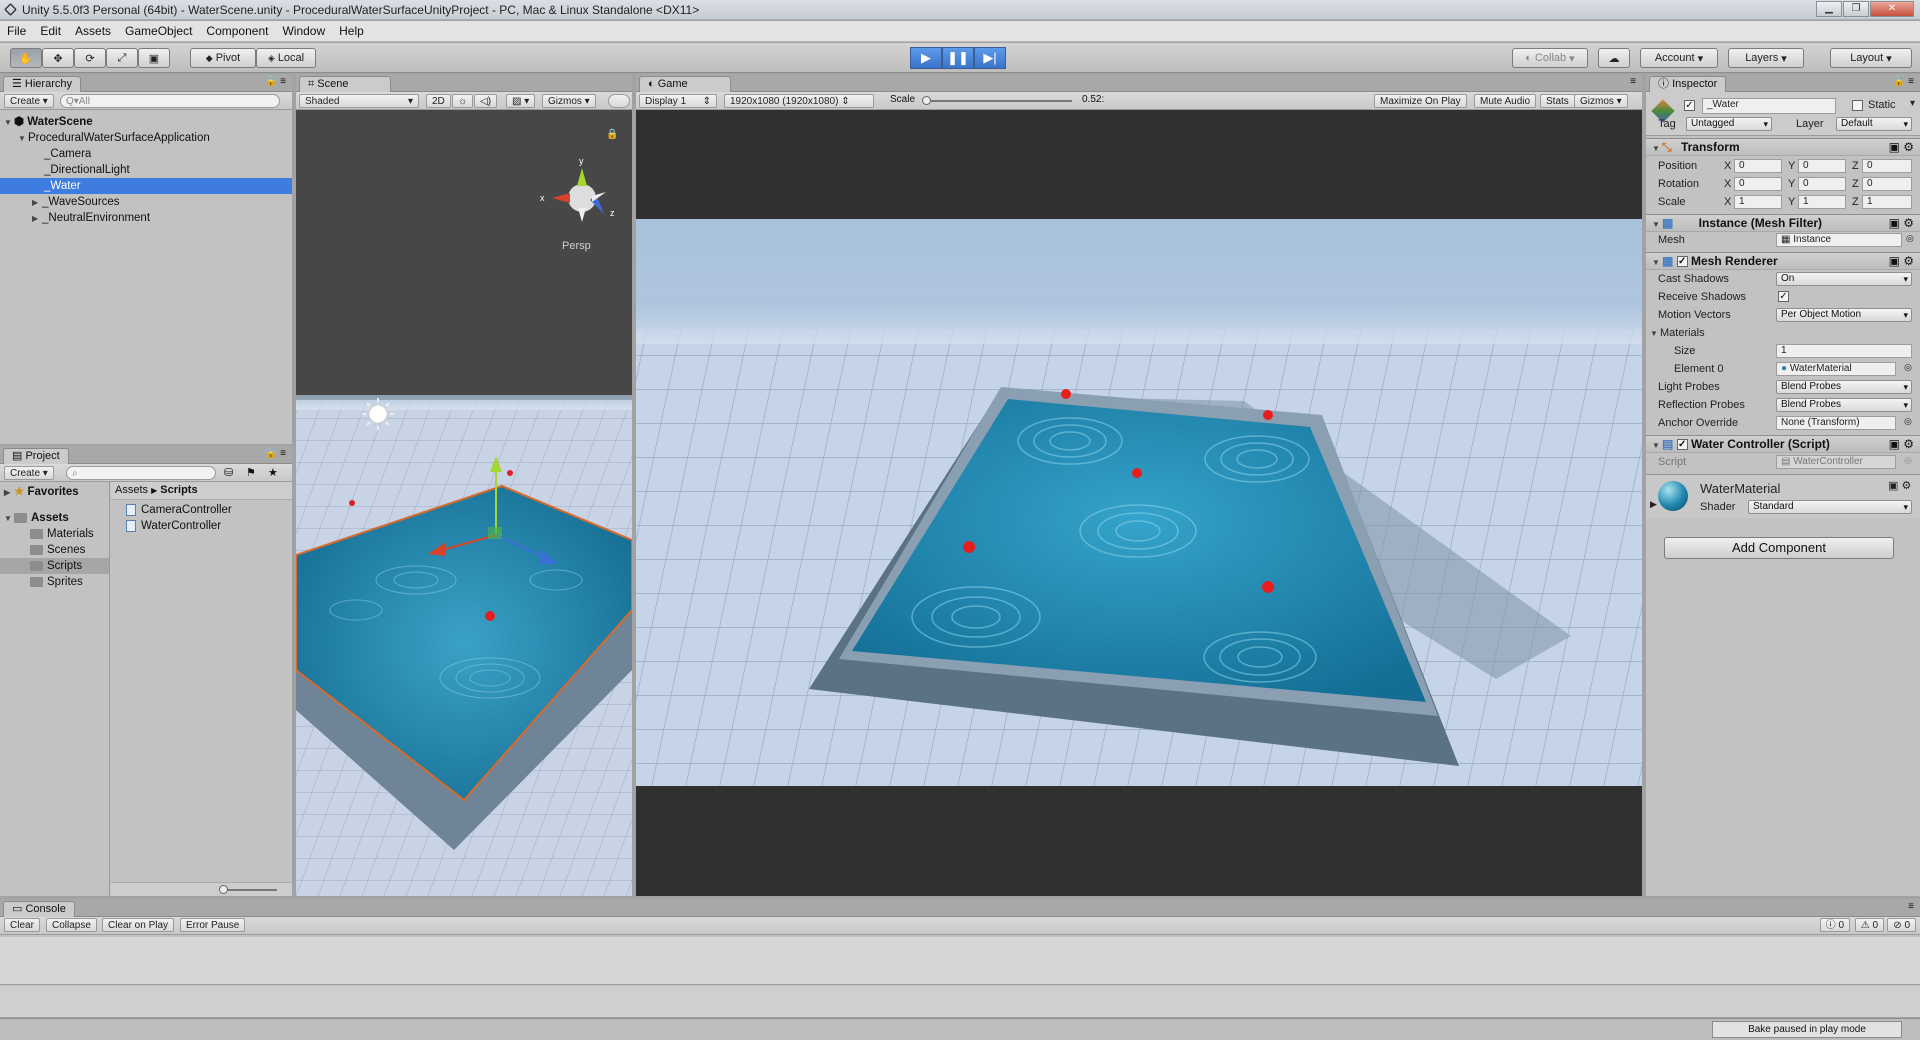 This screenshot has width=1920, height=1040. Describe the element at coordinates (1682, 262) in the screenshot. I see `mesh-renderer-enabled-checkbox: ✓` at that location.